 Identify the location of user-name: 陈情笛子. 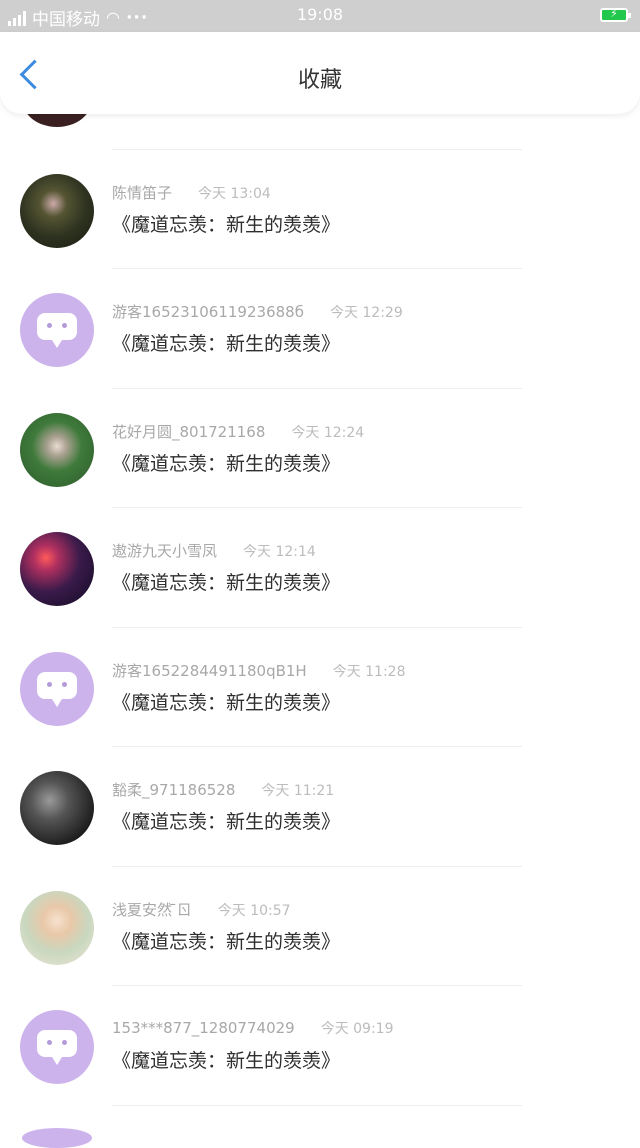
(142, 193).